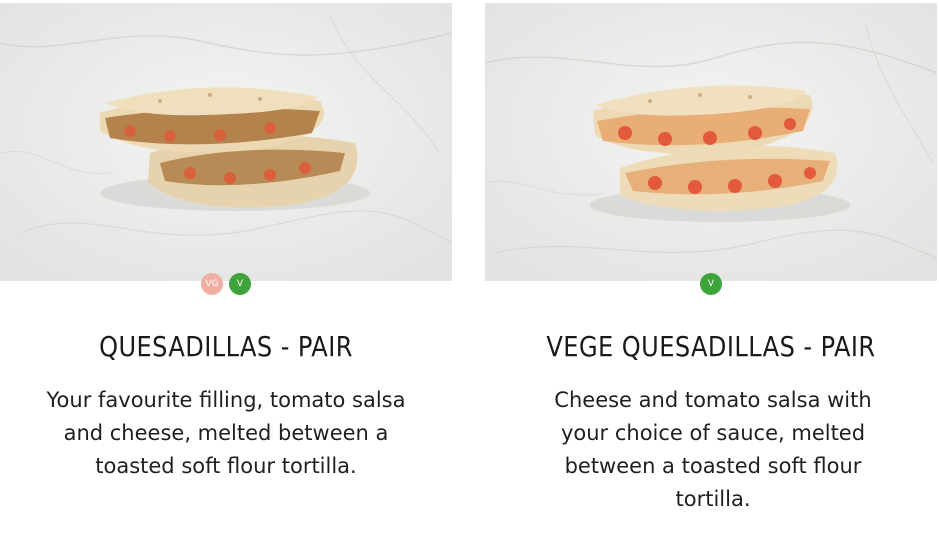 This screenshot has height=540, width=939. Describe the element at coordinates (226, 284) in the screenshot. I see `dietary-badges: VG V` at that location.